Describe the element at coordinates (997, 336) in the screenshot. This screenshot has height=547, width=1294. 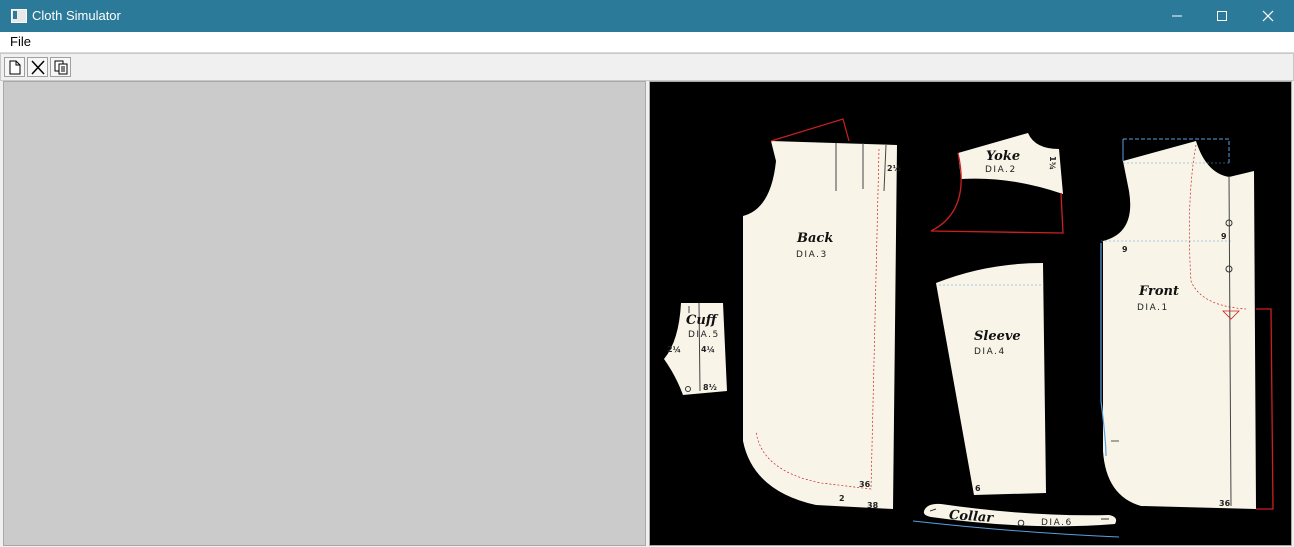
I see `piece-name-sleeve: Sleeve` at that location.